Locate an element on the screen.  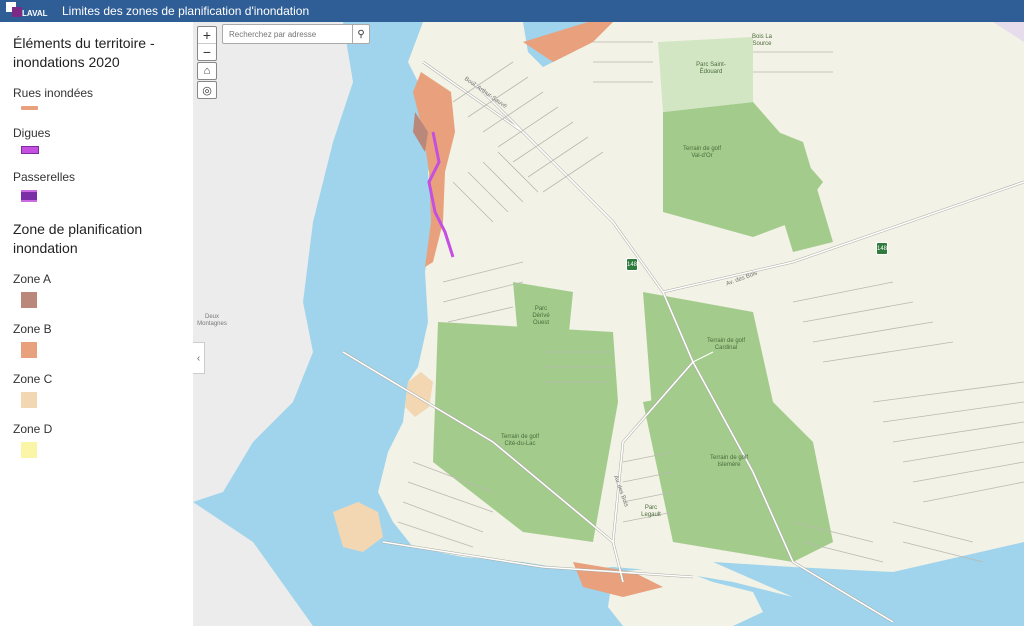
search-input is located at coordinates (288, 34).